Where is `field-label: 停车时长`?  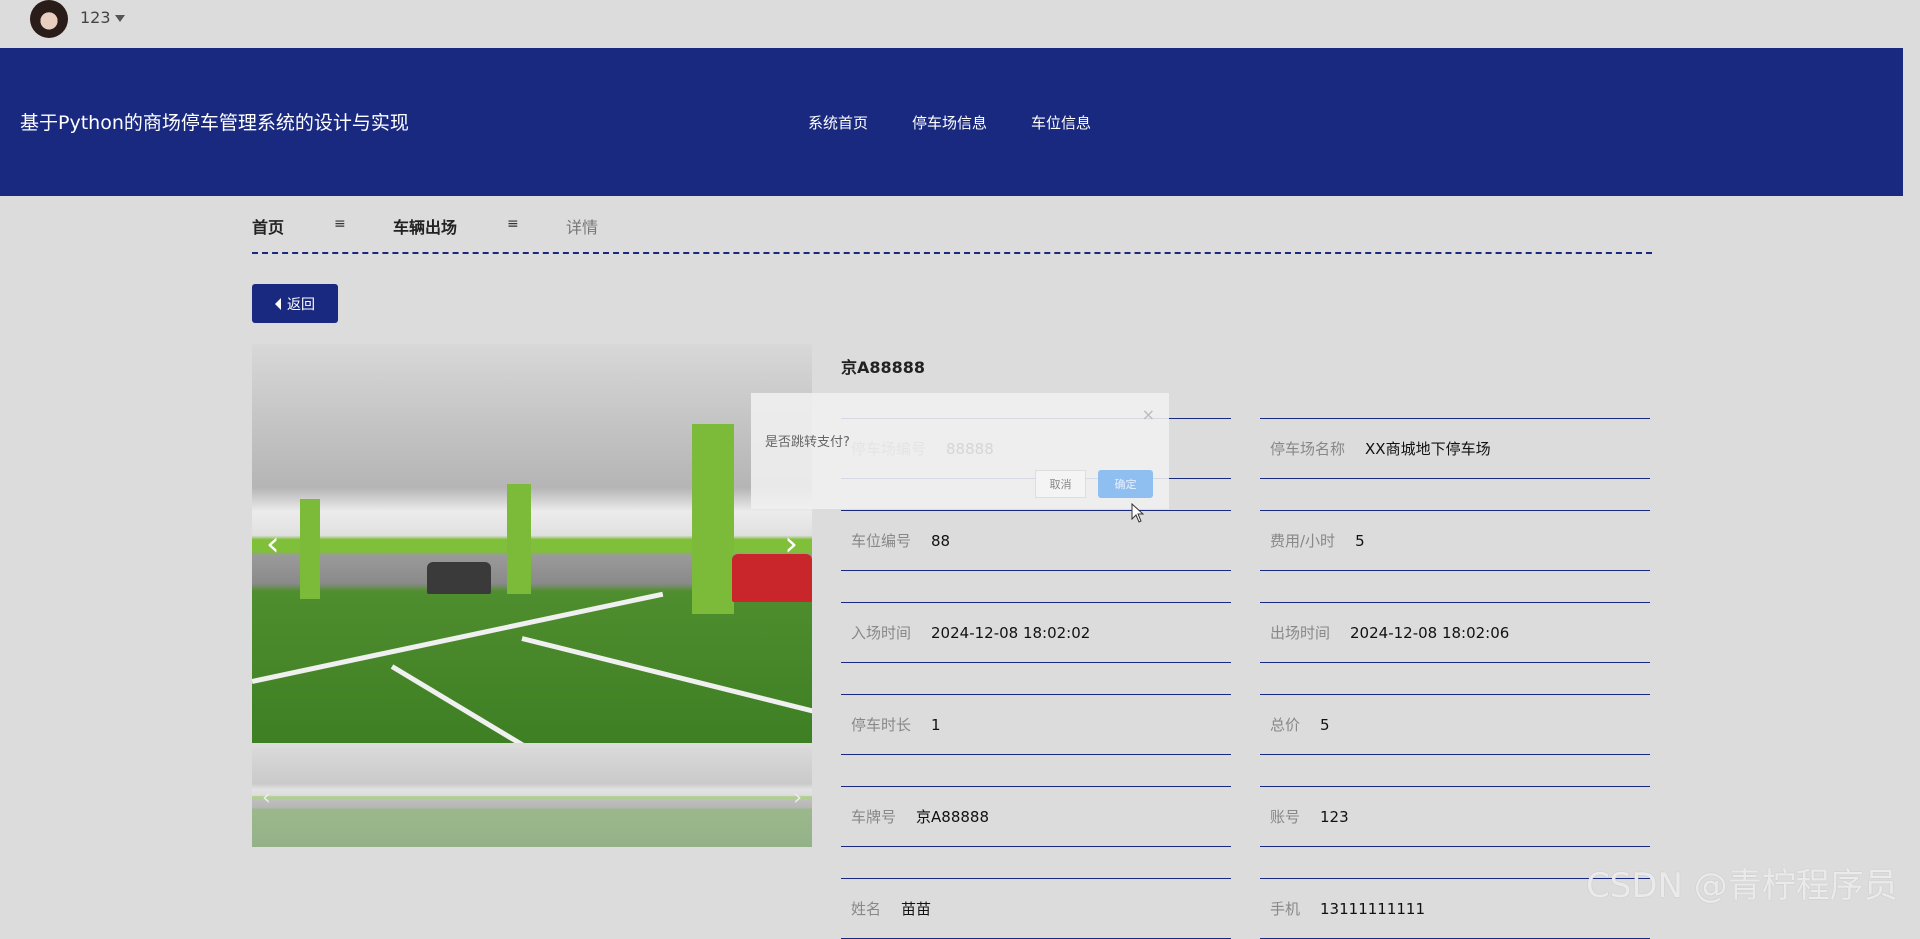 field-label: 停车时长 is located at coordinates (881, 725).